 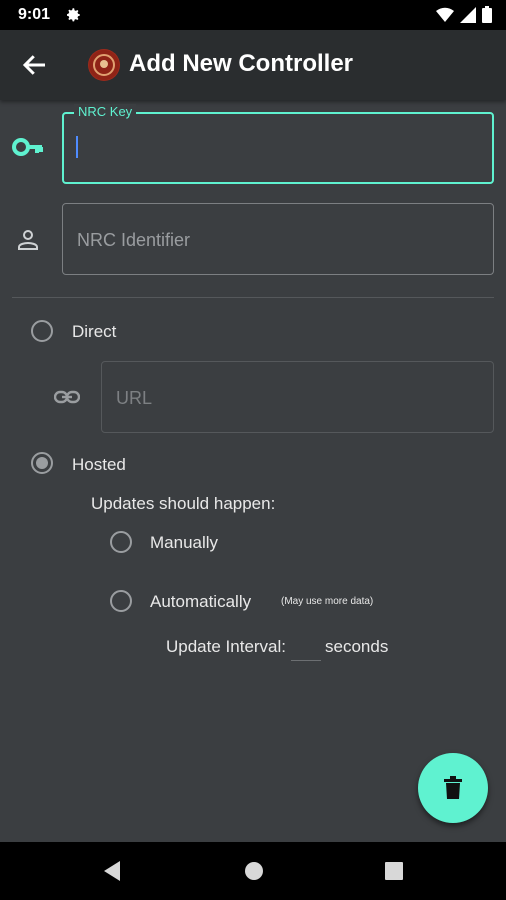 I want to click on page-title: Add New Controller, so click(x=241, y=63).